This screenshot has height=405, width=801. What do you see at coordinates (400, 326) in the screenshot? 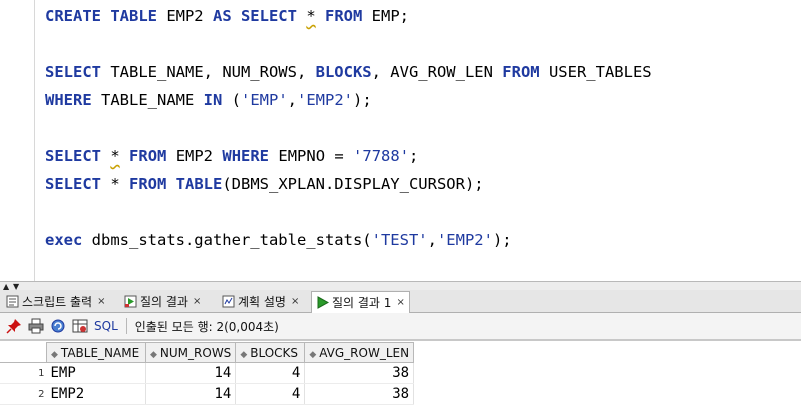
I see `result-toolbar: SQL 인출된 모든 행: 2(0,004초)` at bounding box center [400, 326].